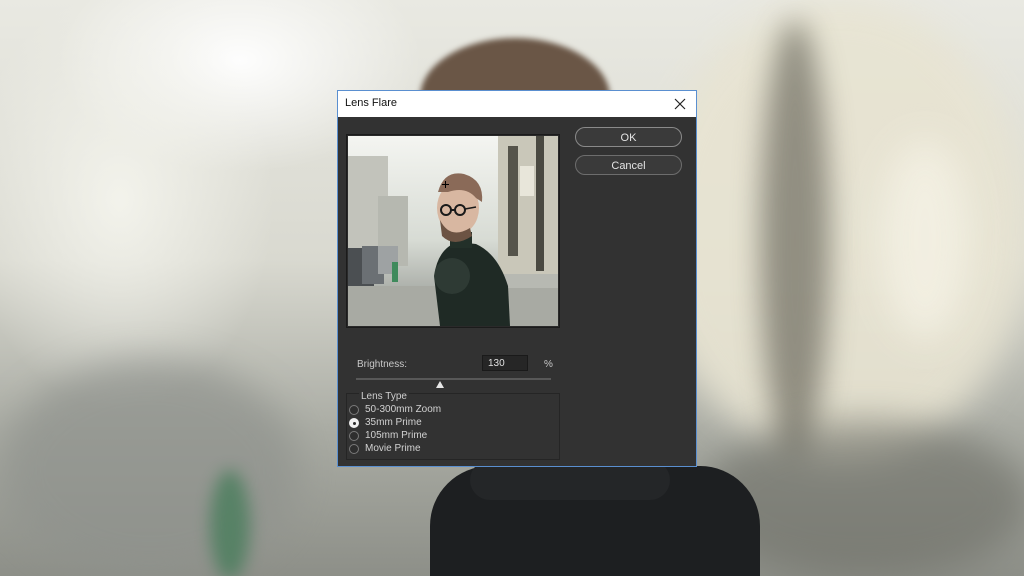 The width and height of the screenshot is (1024, 576). What do you see at coordinates (384, 396) in the screenshot?
I see `lens-type-legend: Lens Type` at bounding box center [384, 396].